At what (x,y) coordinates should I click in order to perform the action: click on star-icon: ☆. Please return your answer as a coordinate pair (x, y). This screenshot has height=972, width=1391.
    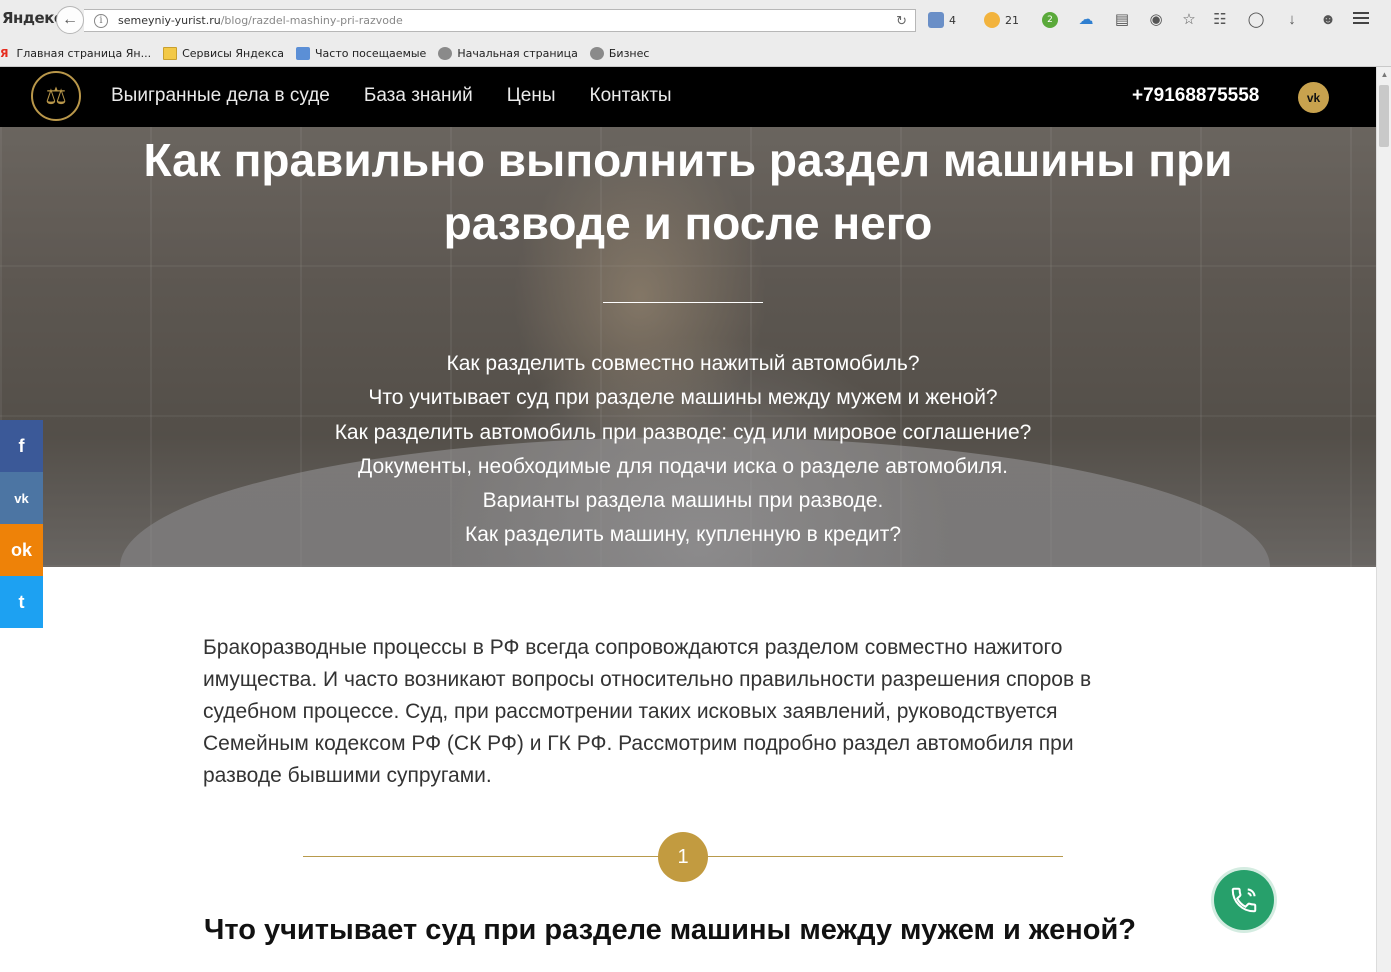
    Looking at the image, I should click on (1189, 19).